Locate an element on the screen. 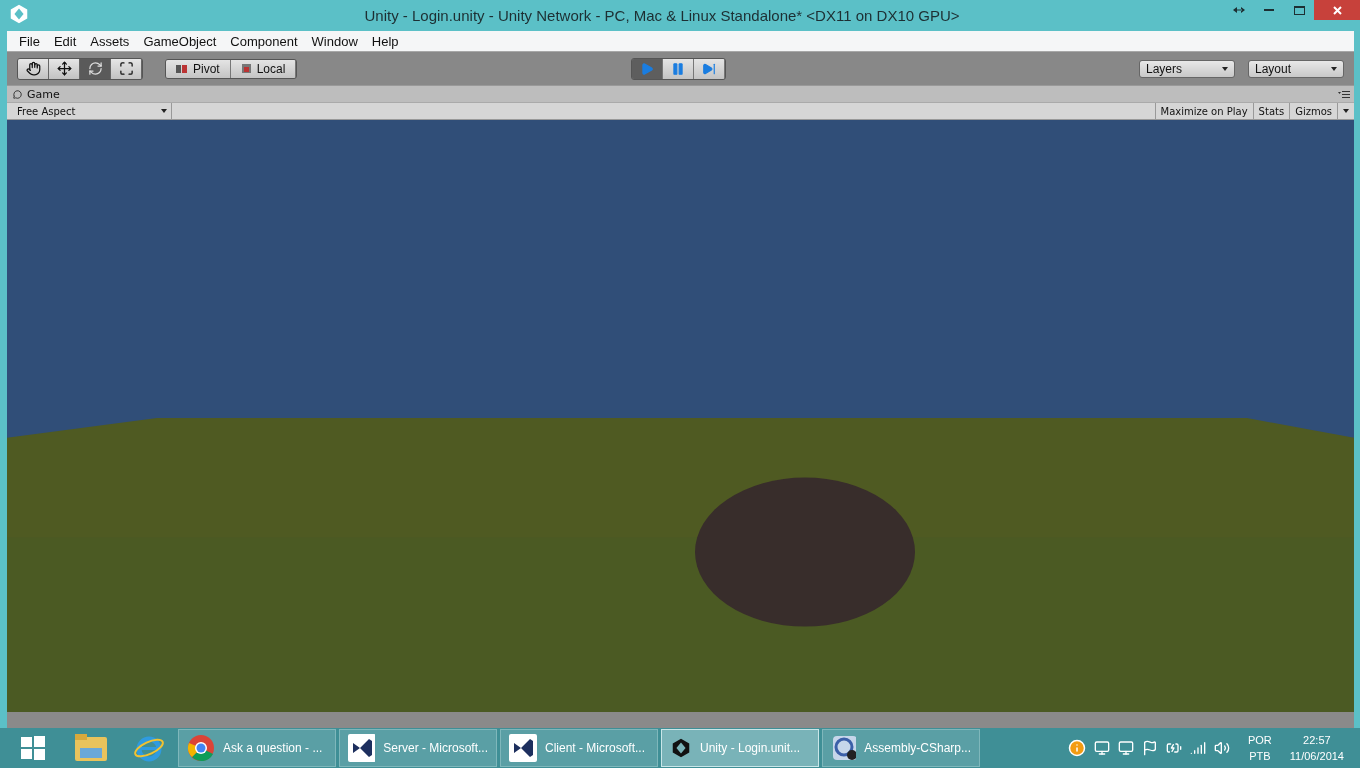 The image size is (1360, 768). menu-item: GameObject is located at coordinates (180, 41).